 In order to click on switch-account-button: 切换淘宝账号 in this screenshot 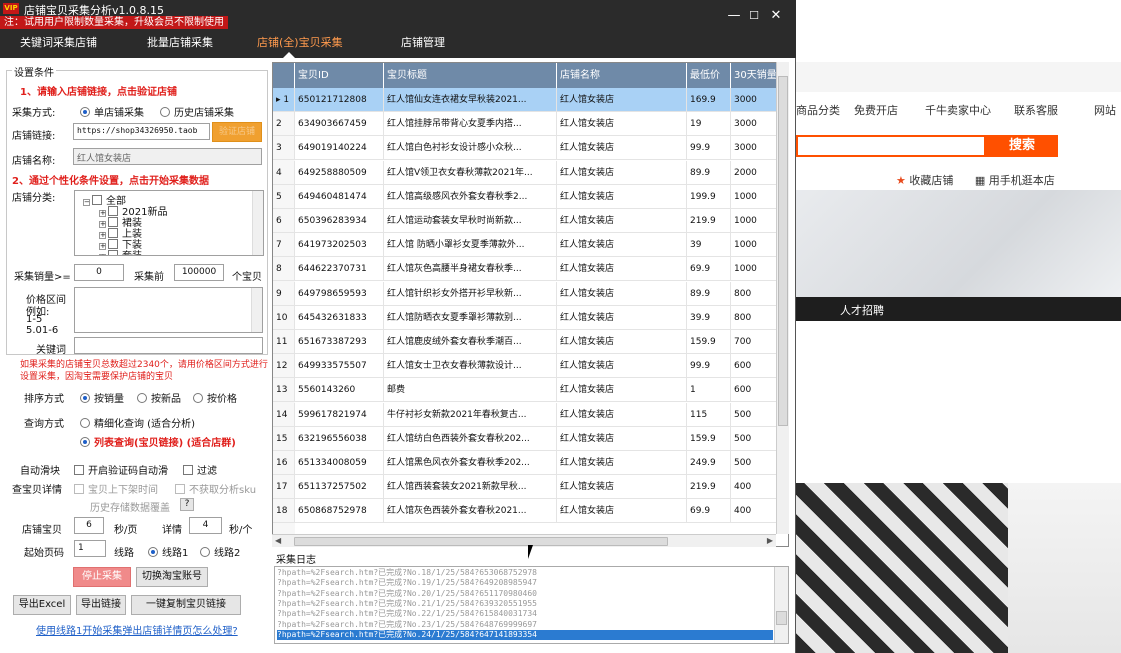, I will do `click(172, 577)`.